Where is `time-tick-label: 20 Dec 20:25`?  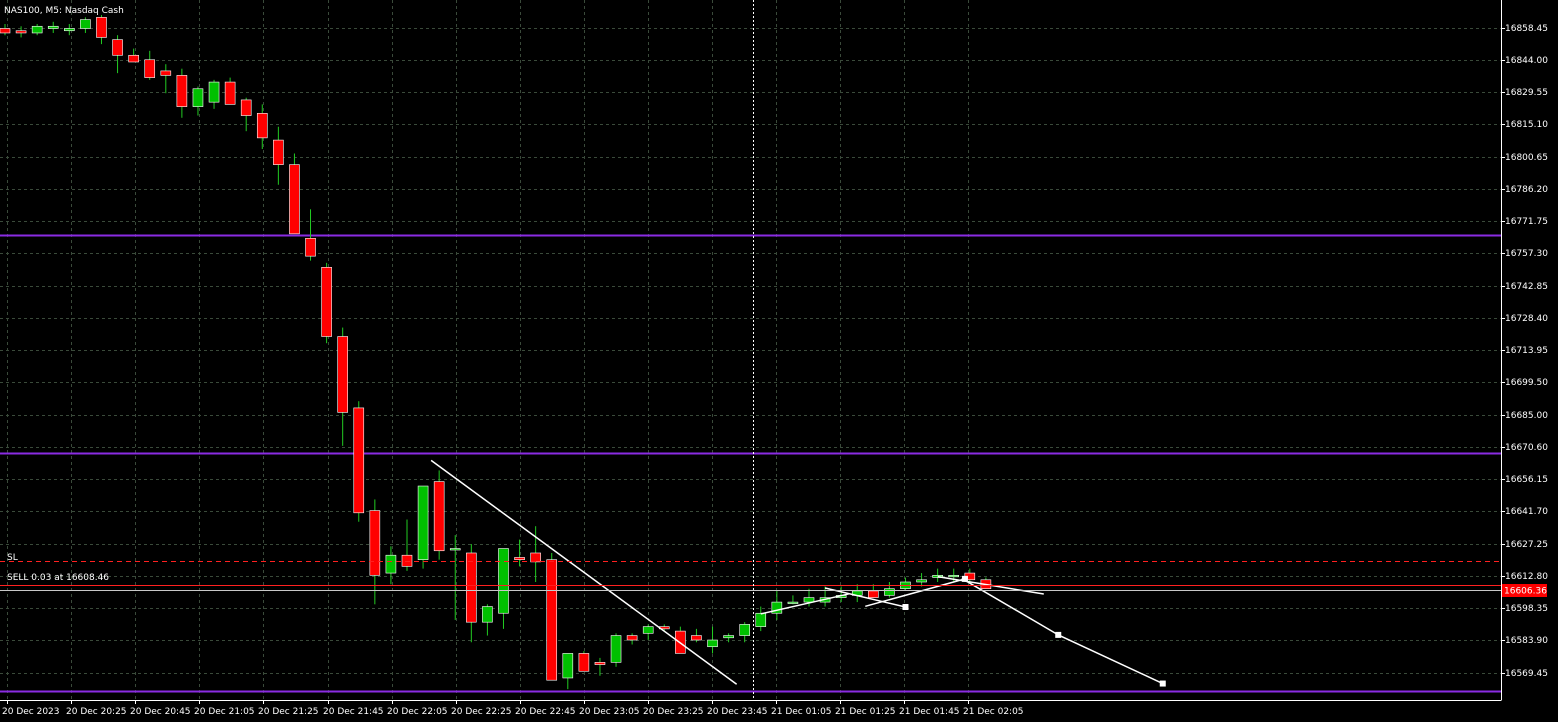 time-tick-label: 20 Dec 20:25 is located at coordinates (96, 712).